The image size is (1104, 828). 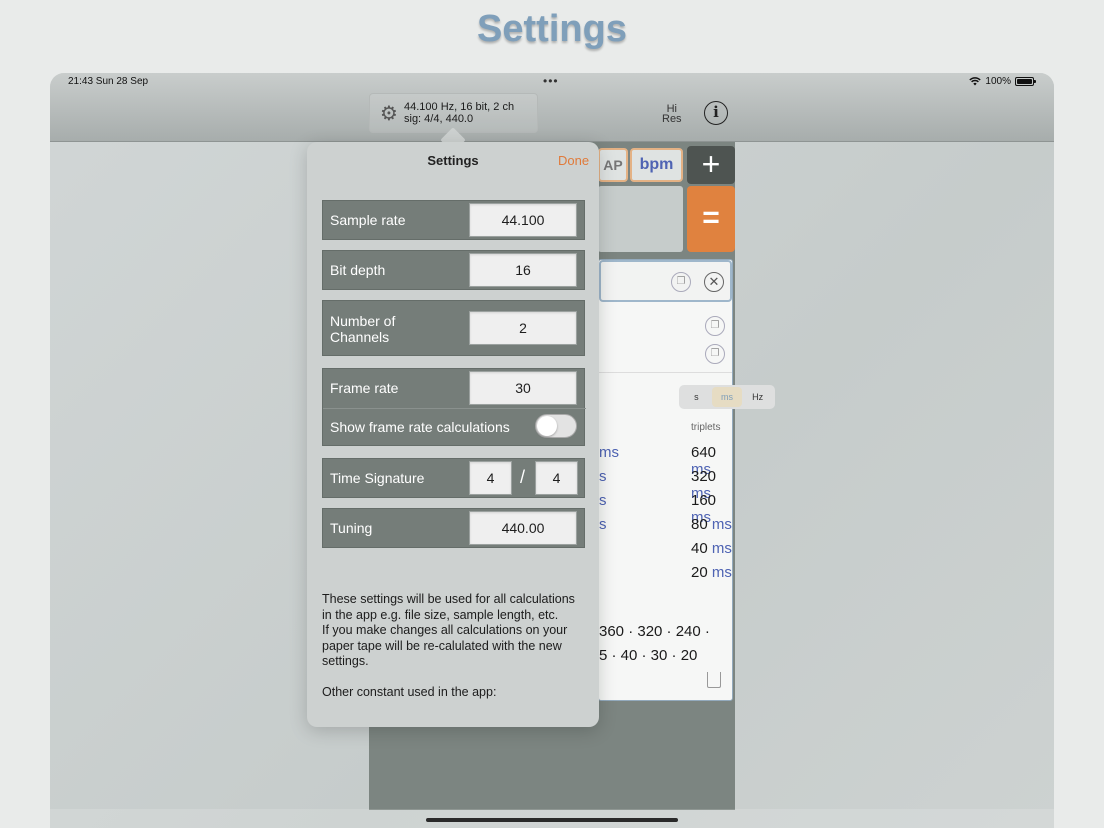 I want to click on frame-rate-label: Frame rate, so click(x=364, y=388).